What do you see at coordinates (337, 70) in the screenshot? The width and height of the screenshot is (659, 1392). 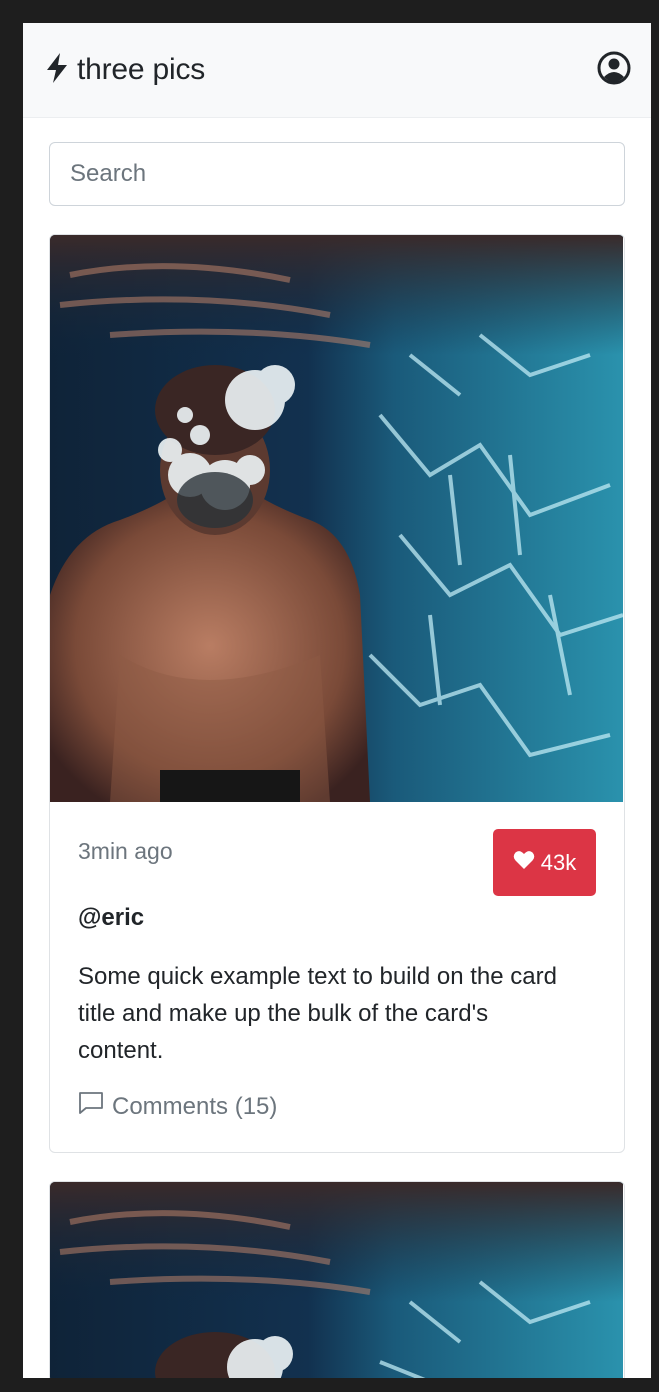 I see `navbar: three pics` at bounding box center [337, 70].